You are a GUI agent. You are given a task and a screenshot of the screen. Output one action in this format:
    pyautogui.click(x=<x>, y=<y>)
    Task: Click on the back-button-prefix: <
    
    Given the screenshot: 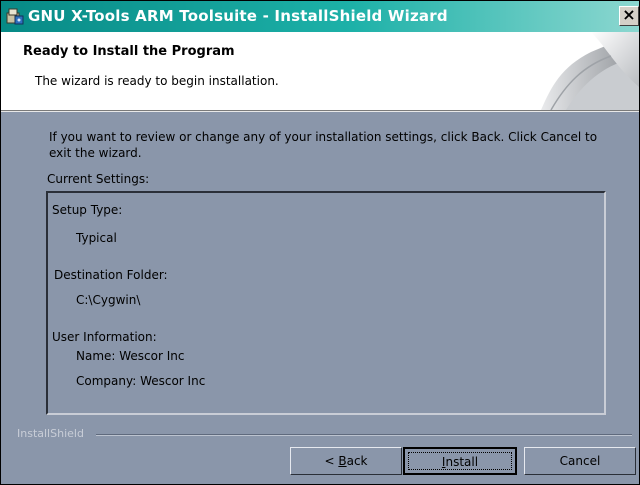 What is the action you would take?
    pyautogui.click(x=331, y=461)
    